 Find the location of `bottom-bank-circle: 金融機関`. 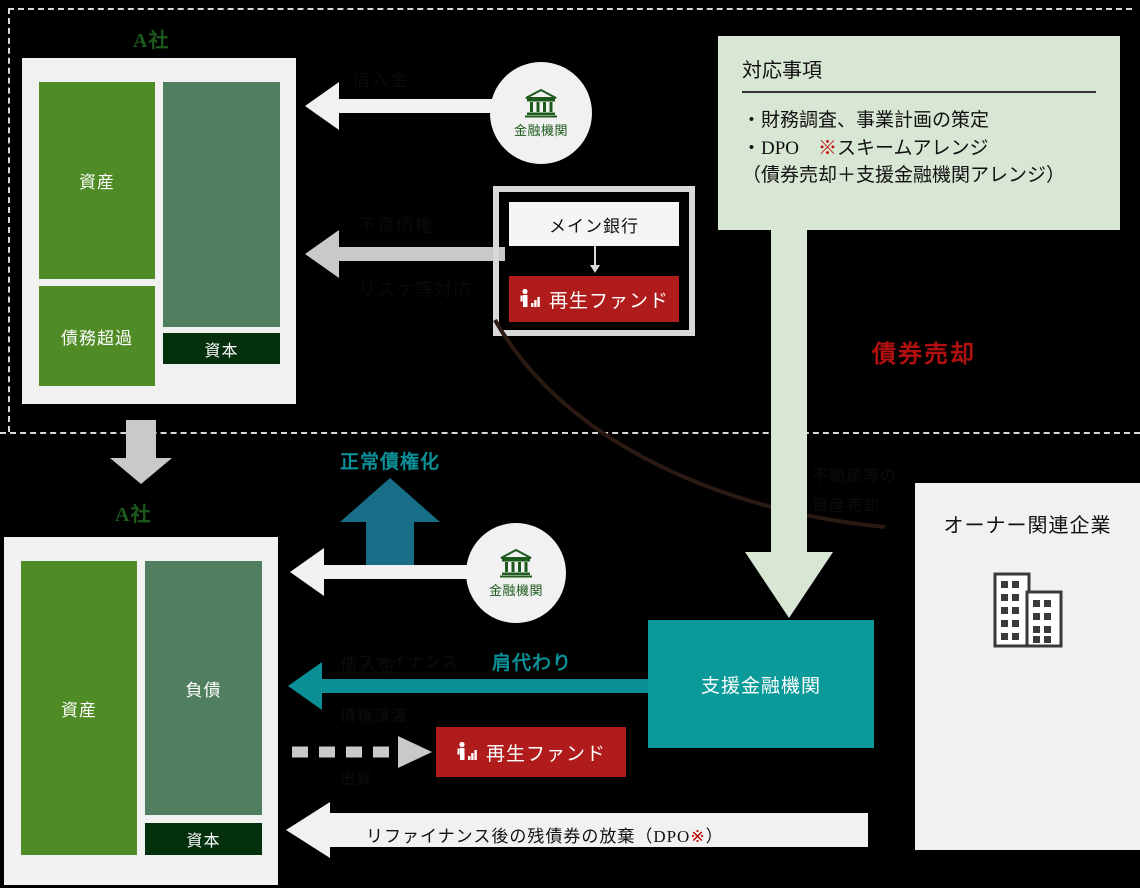

bottom-bank-circle: 金融機関 is located at coordinates (516, 573).